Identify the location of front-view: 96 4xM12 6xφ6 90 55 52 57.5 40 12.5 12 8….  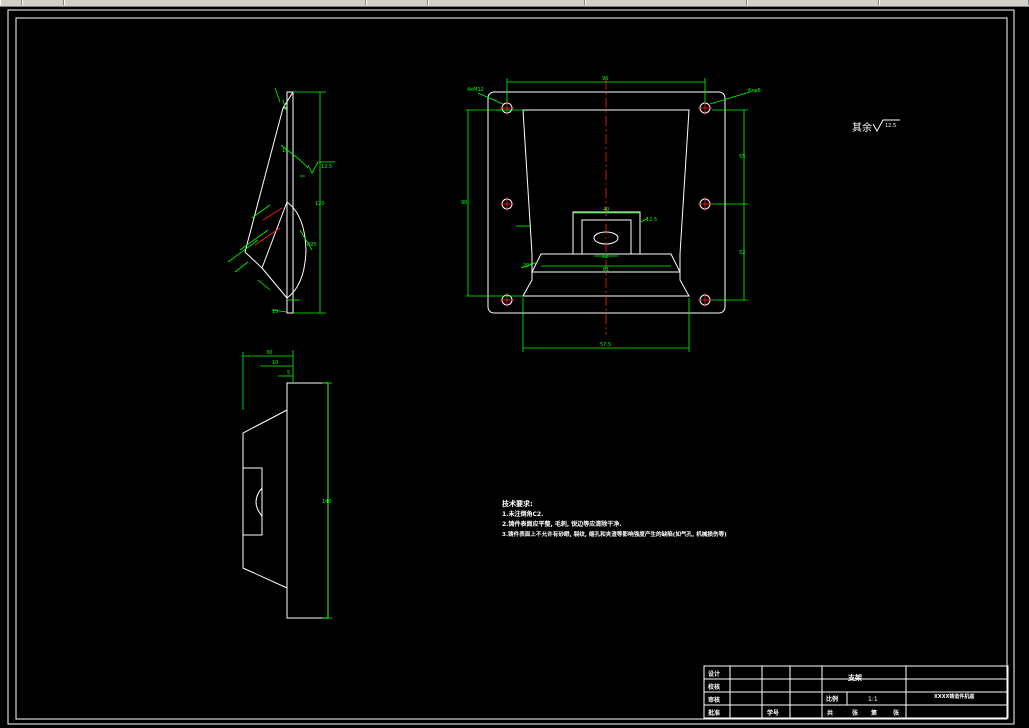
(611, 214).